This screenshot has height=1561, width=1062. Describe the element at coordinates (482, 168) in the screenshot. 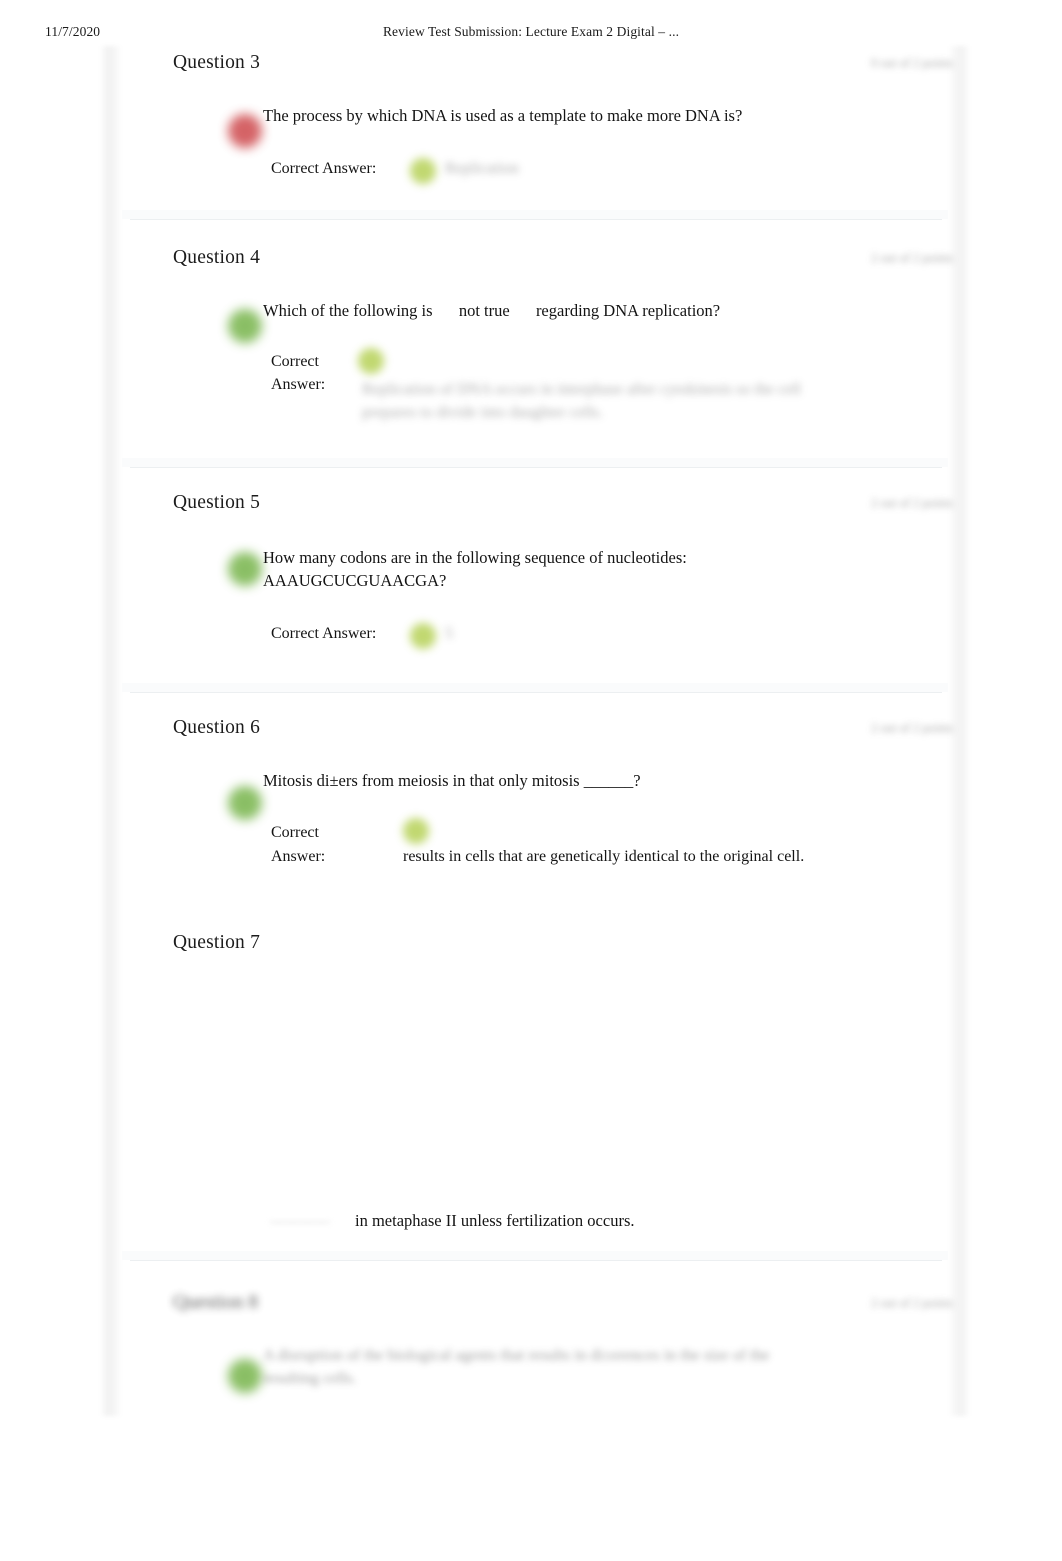

I see `question-3-correct-answer-value: Replication` at that location.